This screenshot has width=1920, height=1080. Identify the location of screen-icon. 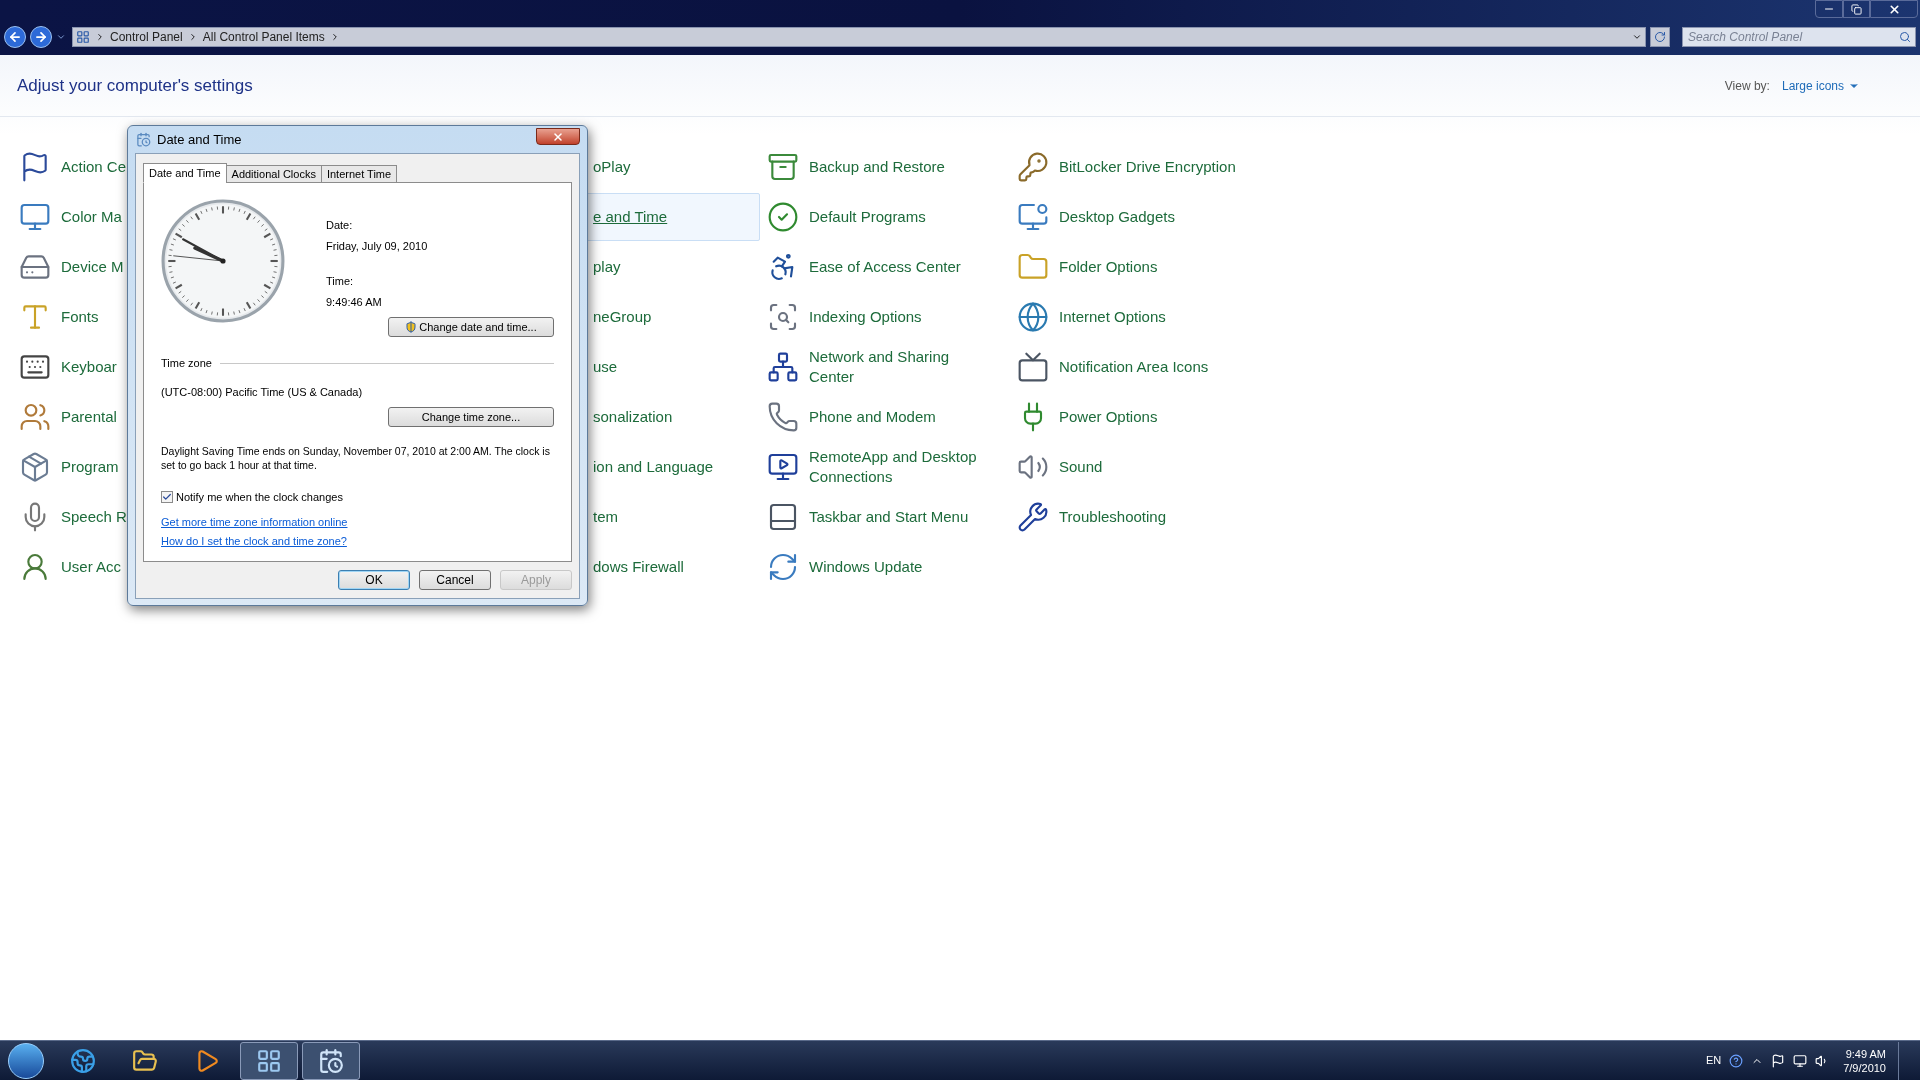
(1033, 367).